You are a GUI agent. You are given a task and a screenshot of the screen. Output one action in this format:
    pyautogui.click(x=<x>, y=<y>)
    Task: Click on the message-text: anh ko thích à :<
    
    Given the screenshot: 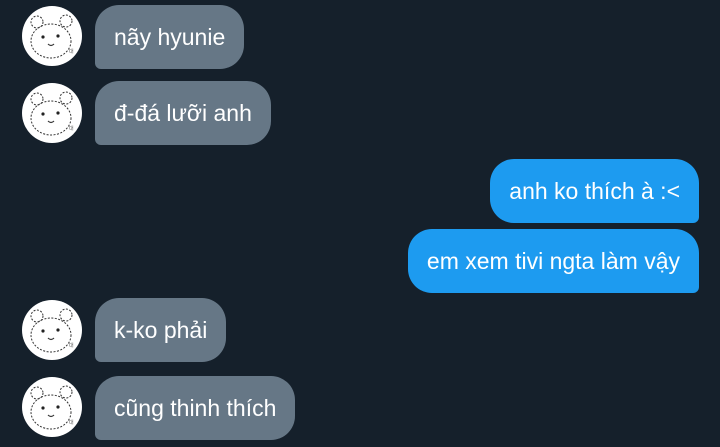 What is the action you would take?
    pyautogui.click(x=594, y=190)
    